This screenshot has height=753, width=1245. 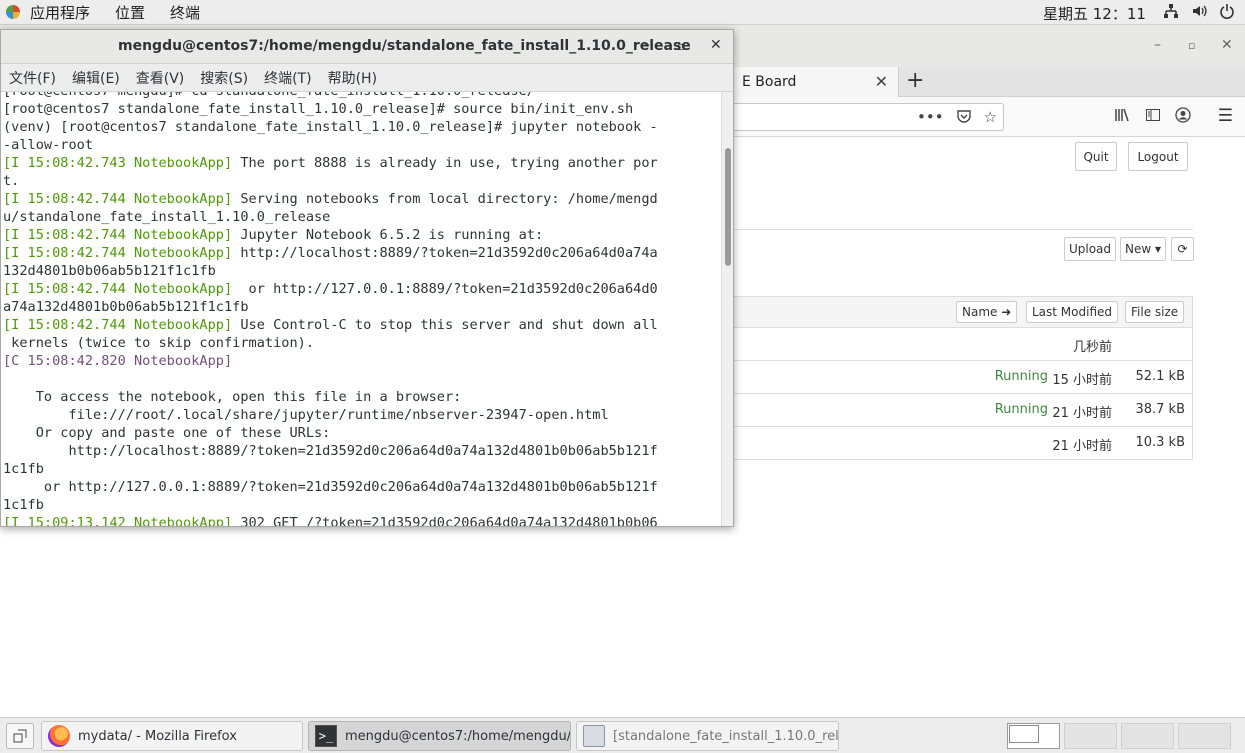 I want to click on menu-terminal: 终端, so click(x=185, y=12).